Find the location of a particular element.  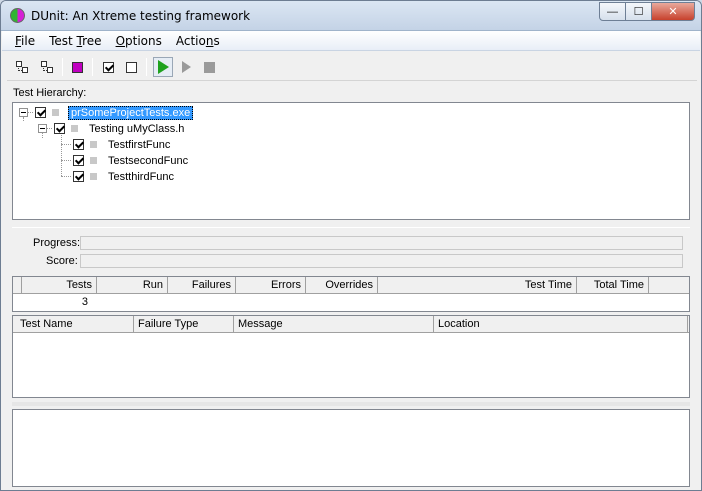

deselect-all-button is located at coordinates (47, 67).